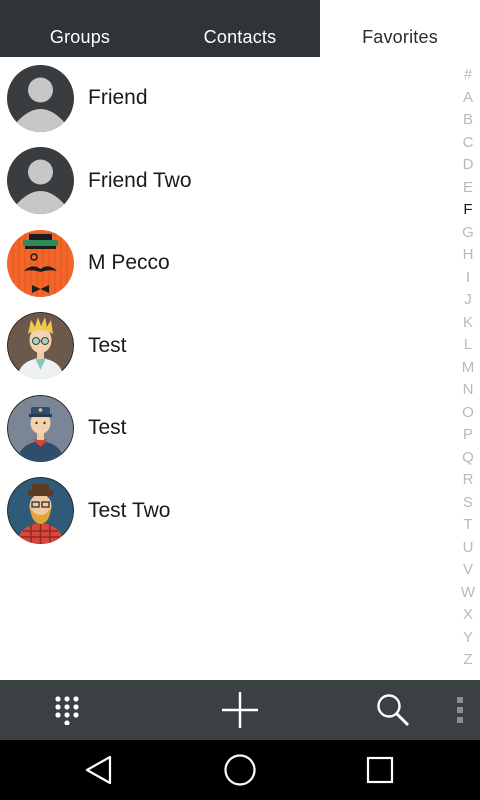  What do you see at coordinates (400, 37) in the screenshot?
I see `tab-favorites-label: Favorites` at bounding box center [400, 37].